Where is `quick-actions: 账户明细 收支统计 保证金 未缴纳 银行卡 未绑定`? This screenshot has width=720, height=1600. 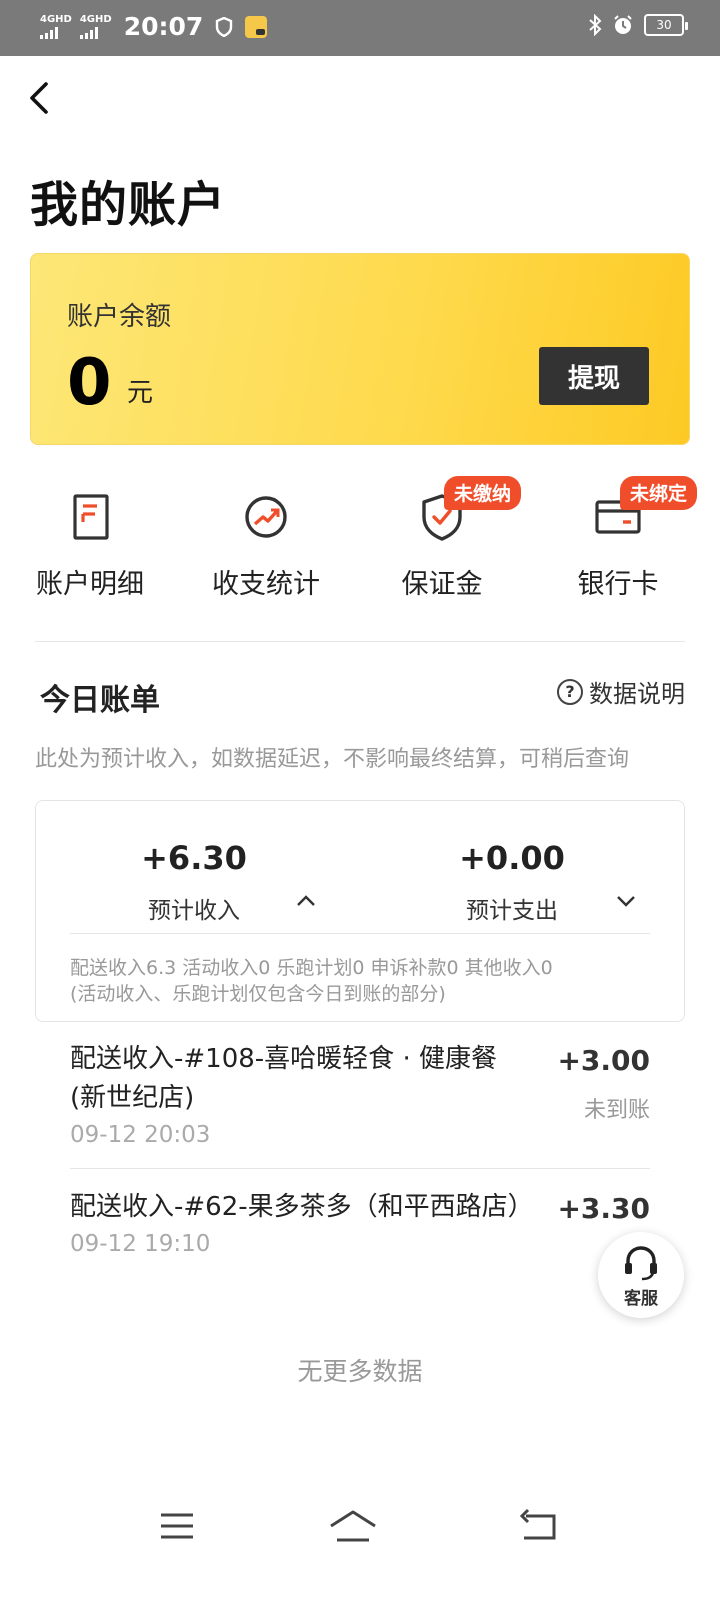 quick-actions: 账户明细 收支统计 保证金 未缴纳 银行卡 未绑定 is located at coordinates (360, 540).